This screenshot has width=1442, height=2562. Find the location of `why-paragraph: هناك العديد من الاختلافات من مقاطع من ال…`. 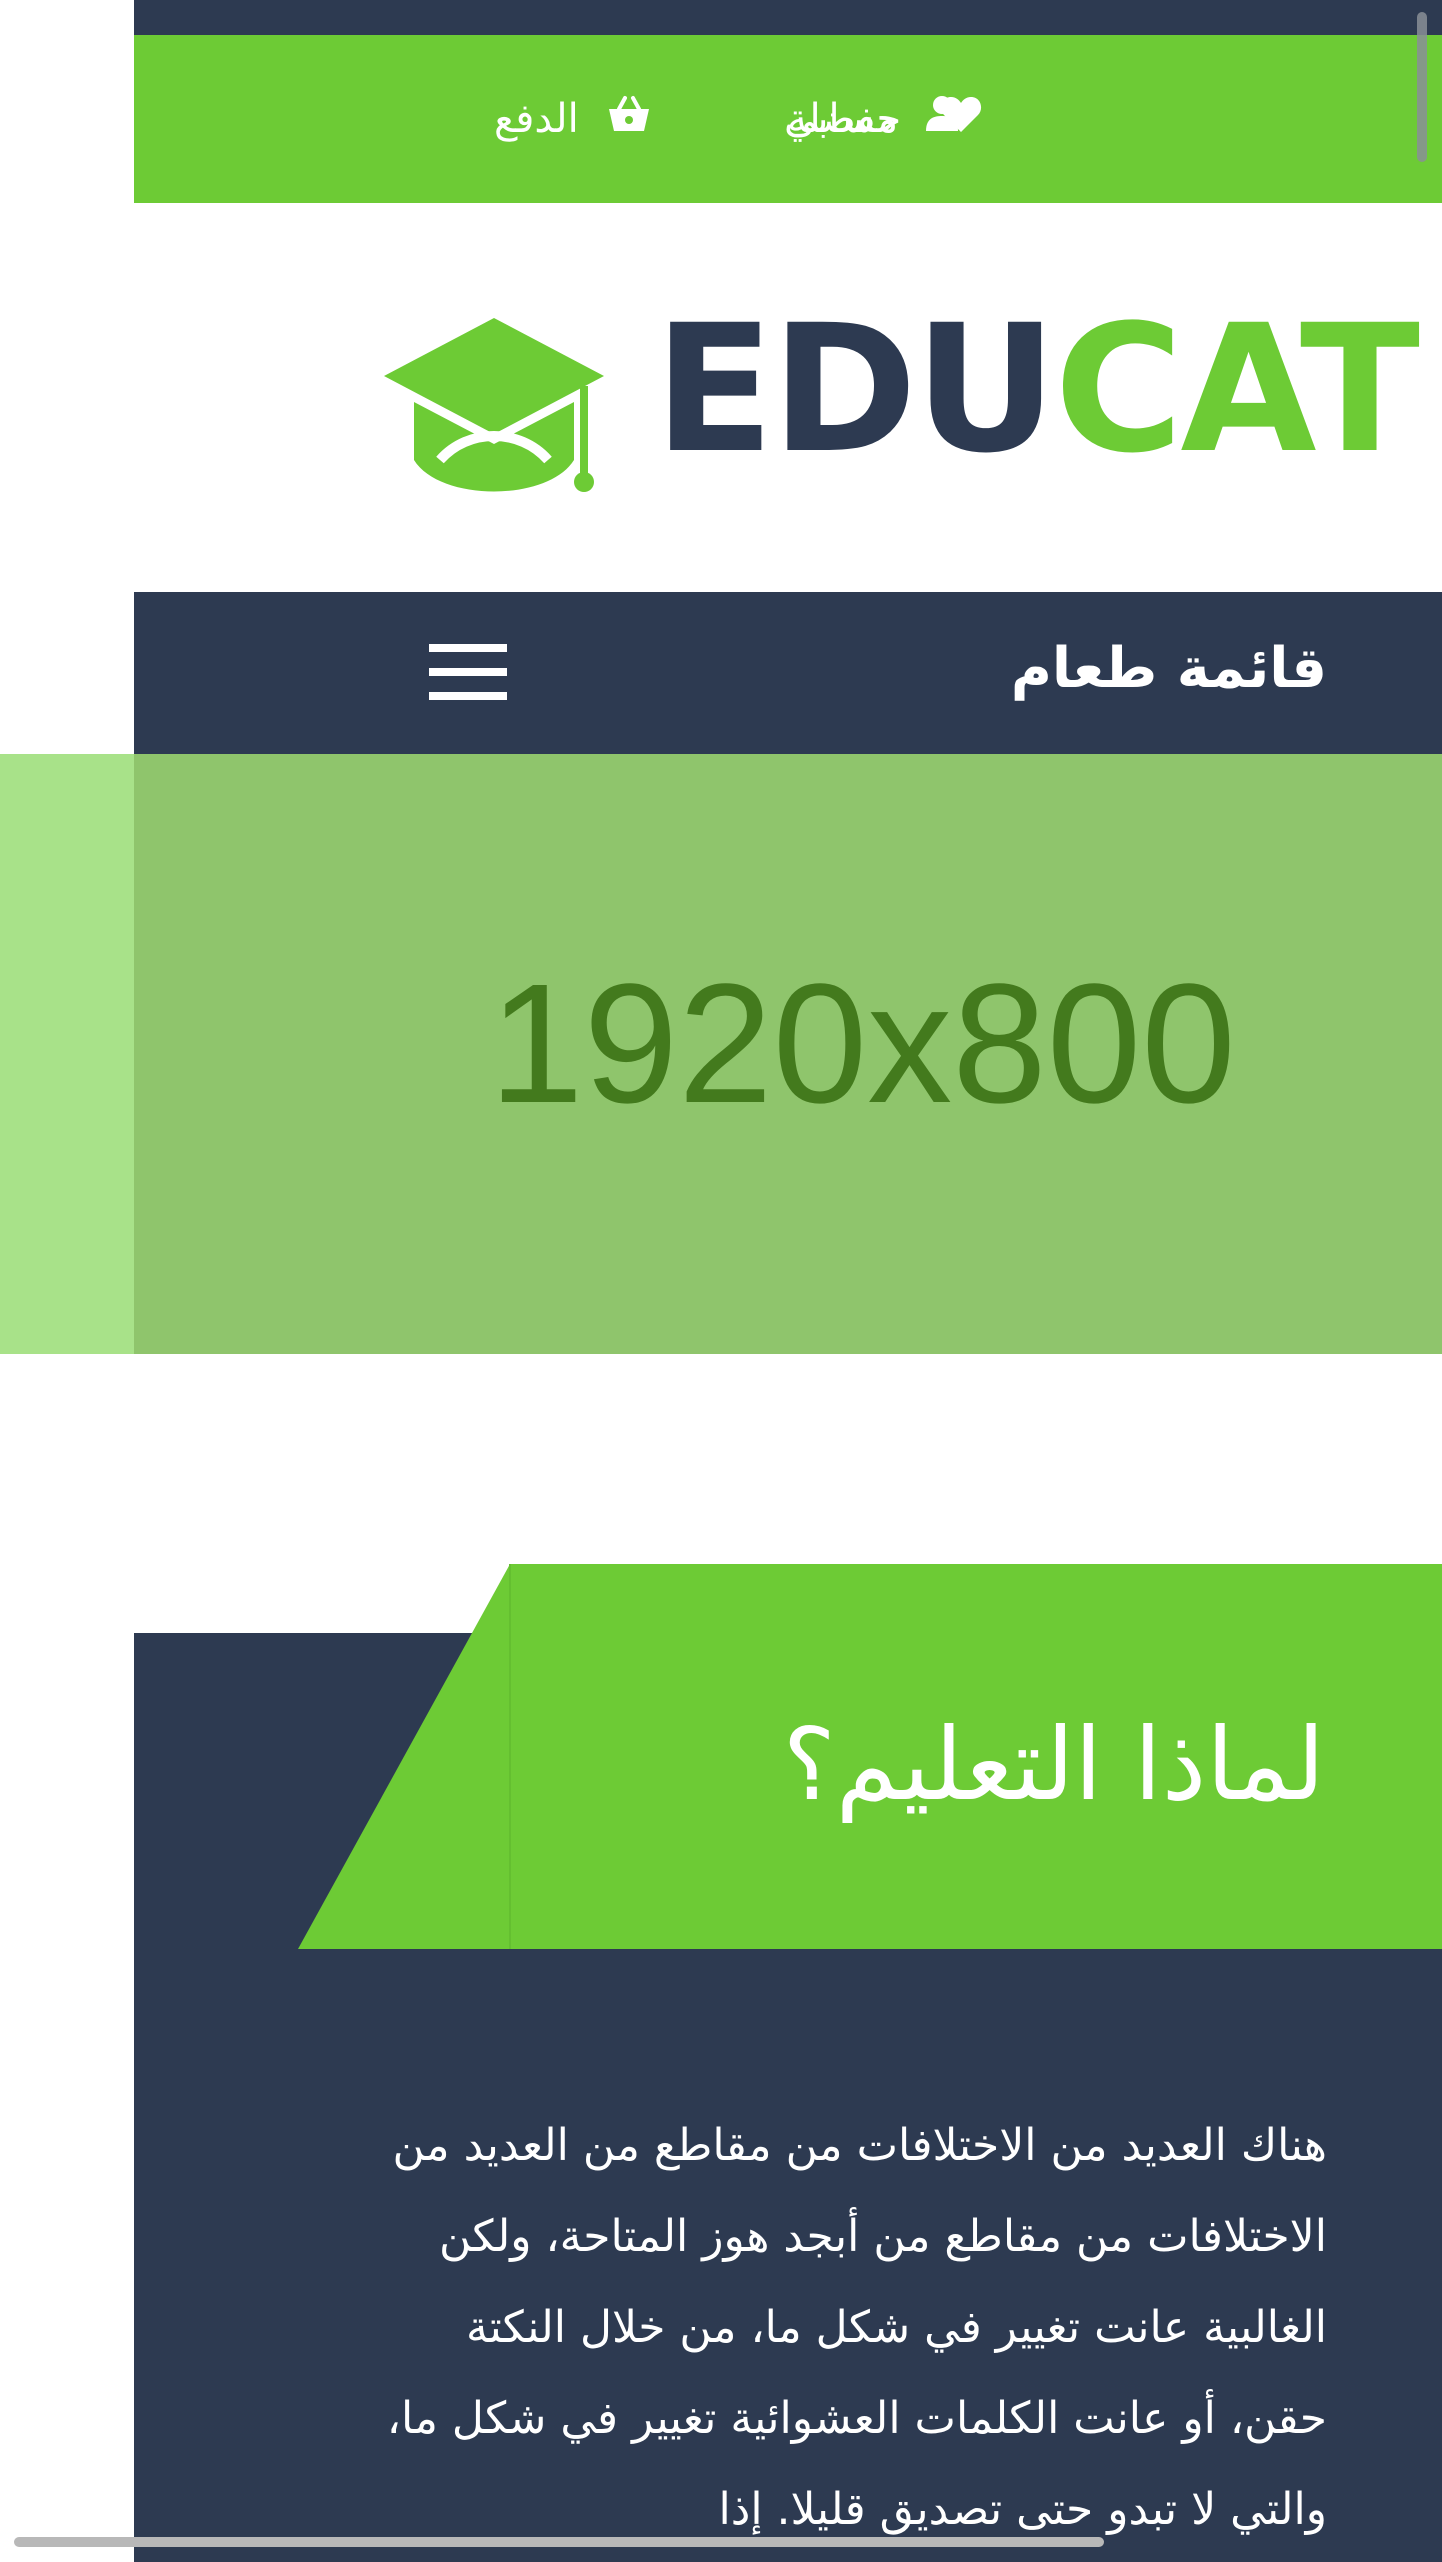

why-paragraph: هناك العديد من الاختلافات من مقاطع من ال… is located at coordinates (856, 2327).